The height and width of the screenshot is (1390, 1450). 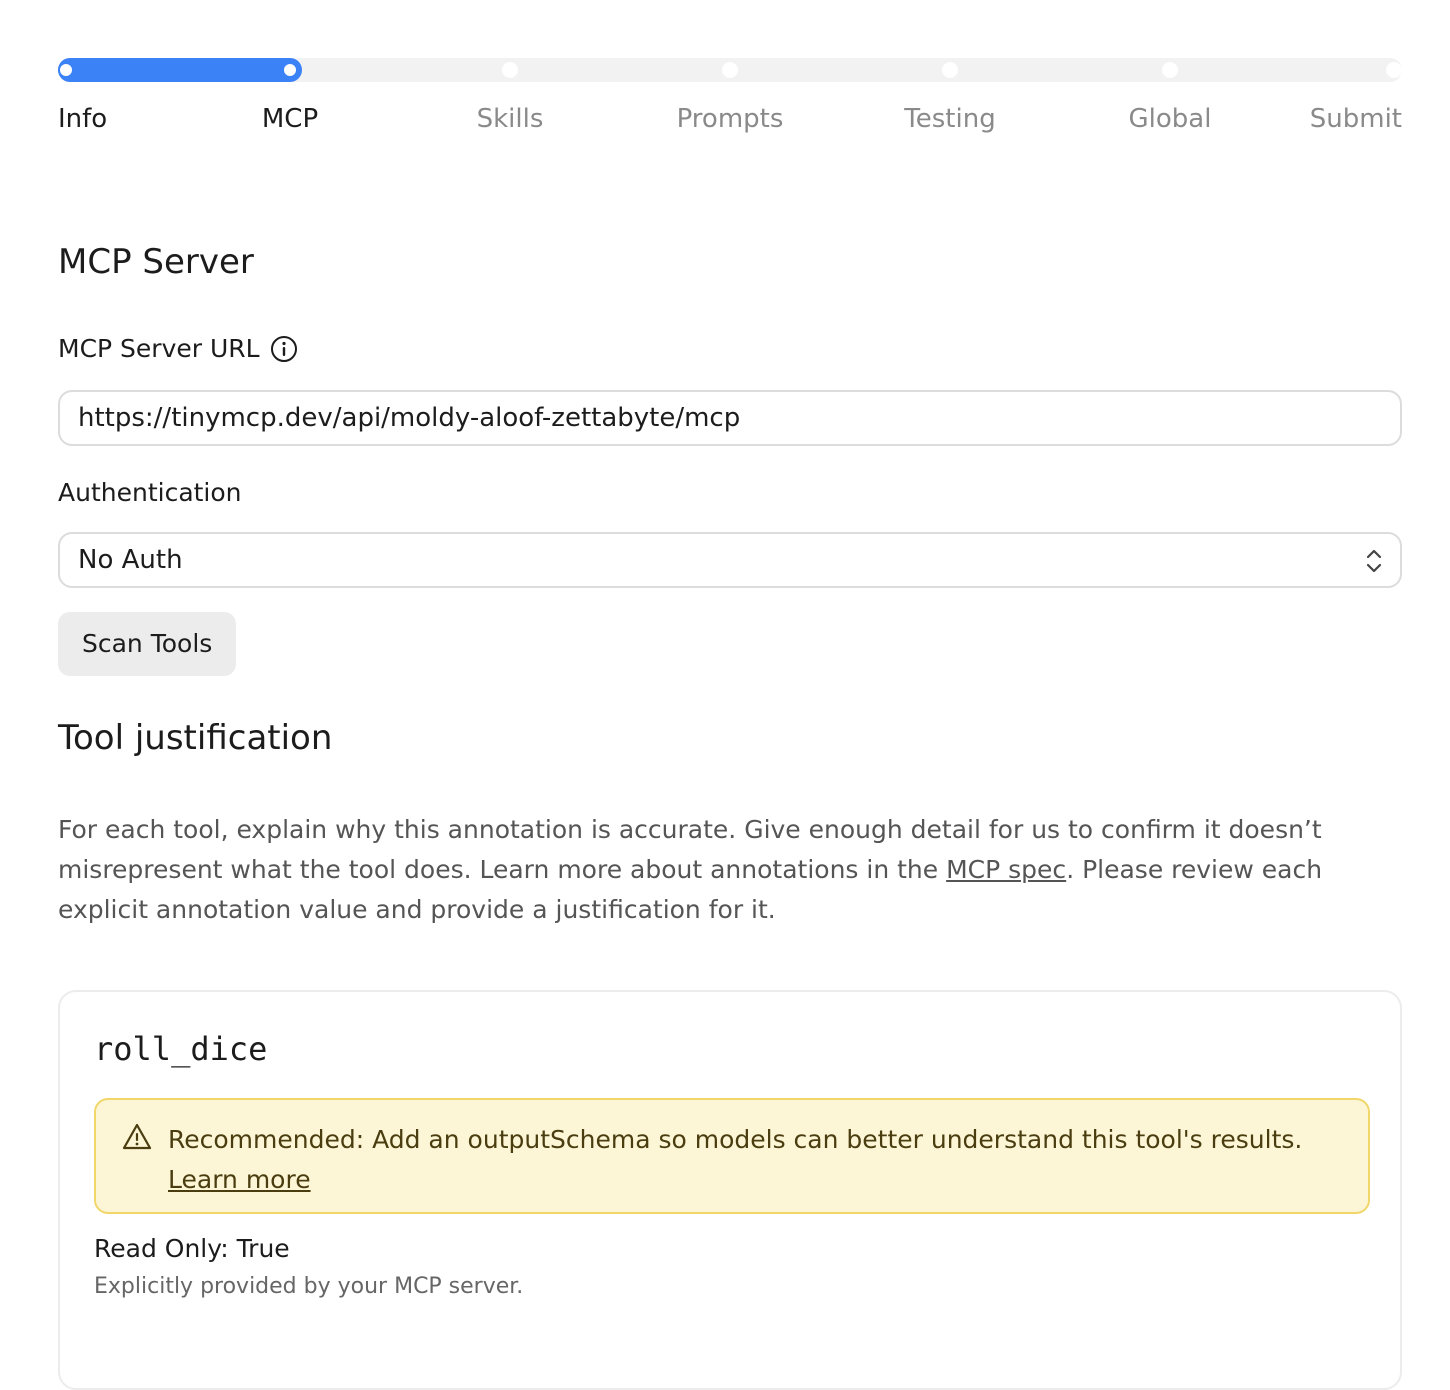 What do you see at coordinates (156, 262) in the screenshot?
I see `section-title-mcp-server: MCP Server` at bounding box center [156, 262].